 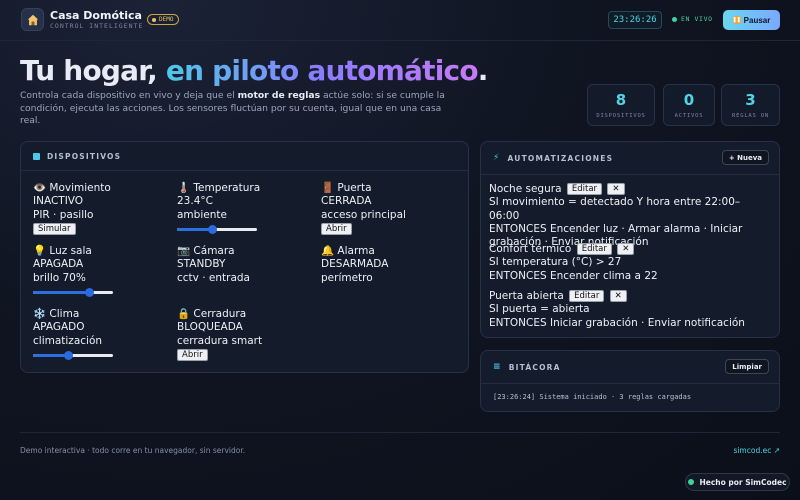 I want to click on rule-actions: ENTONCES Encender clima a 22, so click(x=573, y=275).